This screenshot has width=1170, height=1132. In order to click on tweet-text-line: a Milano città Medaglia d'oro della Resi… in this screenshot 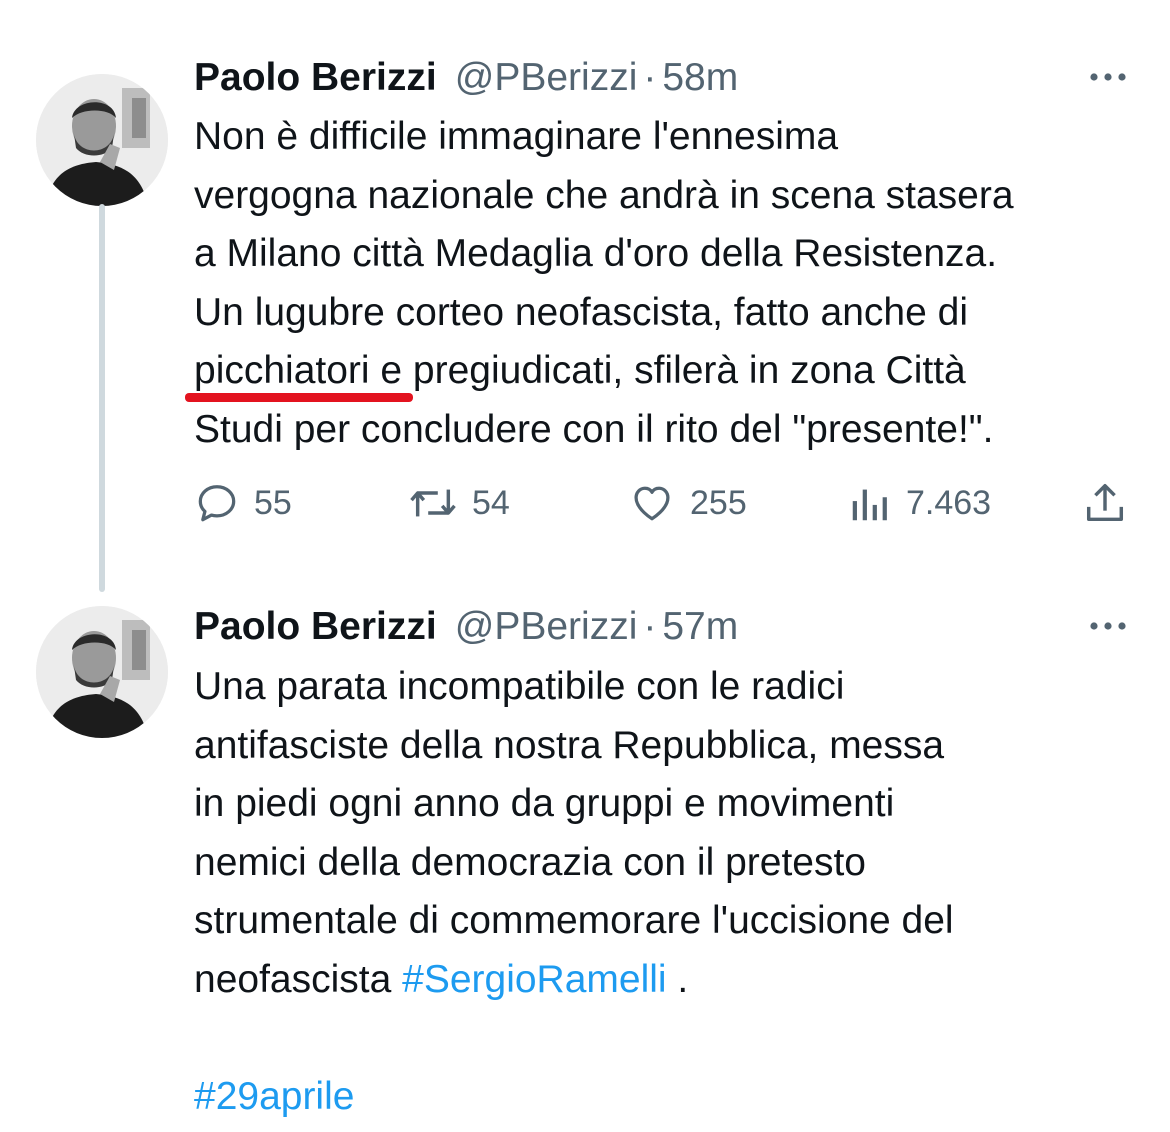, I will do `click(596, 253)`.